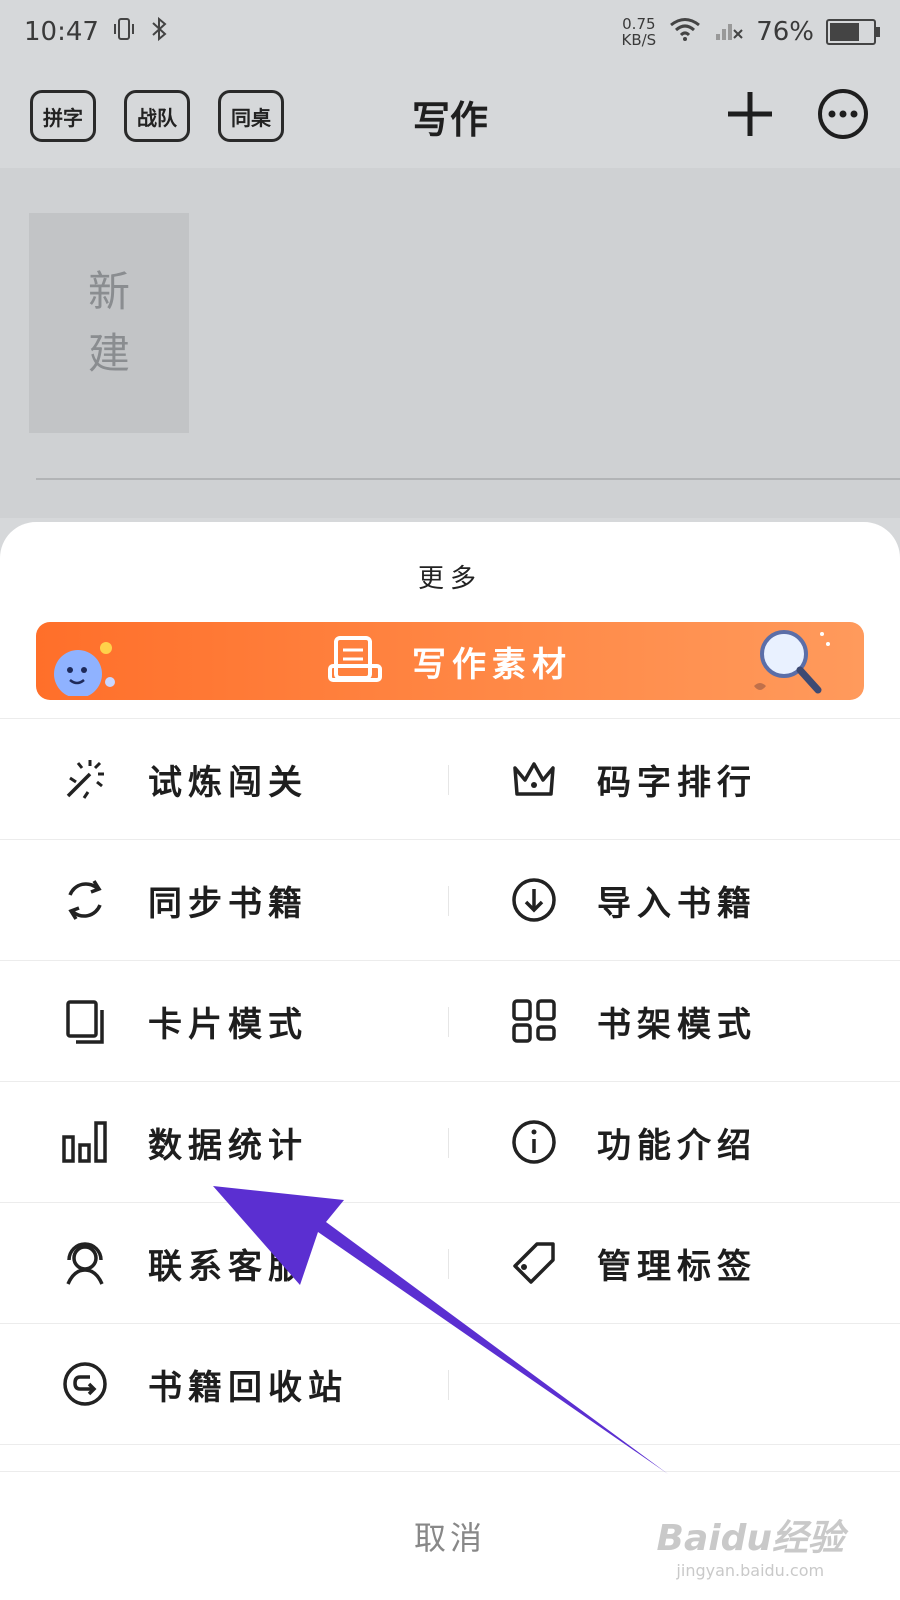 This screenshot has height=1600, width=900. I want to click on menu-item-sync-books: 同步书籍, so click(224, 900).